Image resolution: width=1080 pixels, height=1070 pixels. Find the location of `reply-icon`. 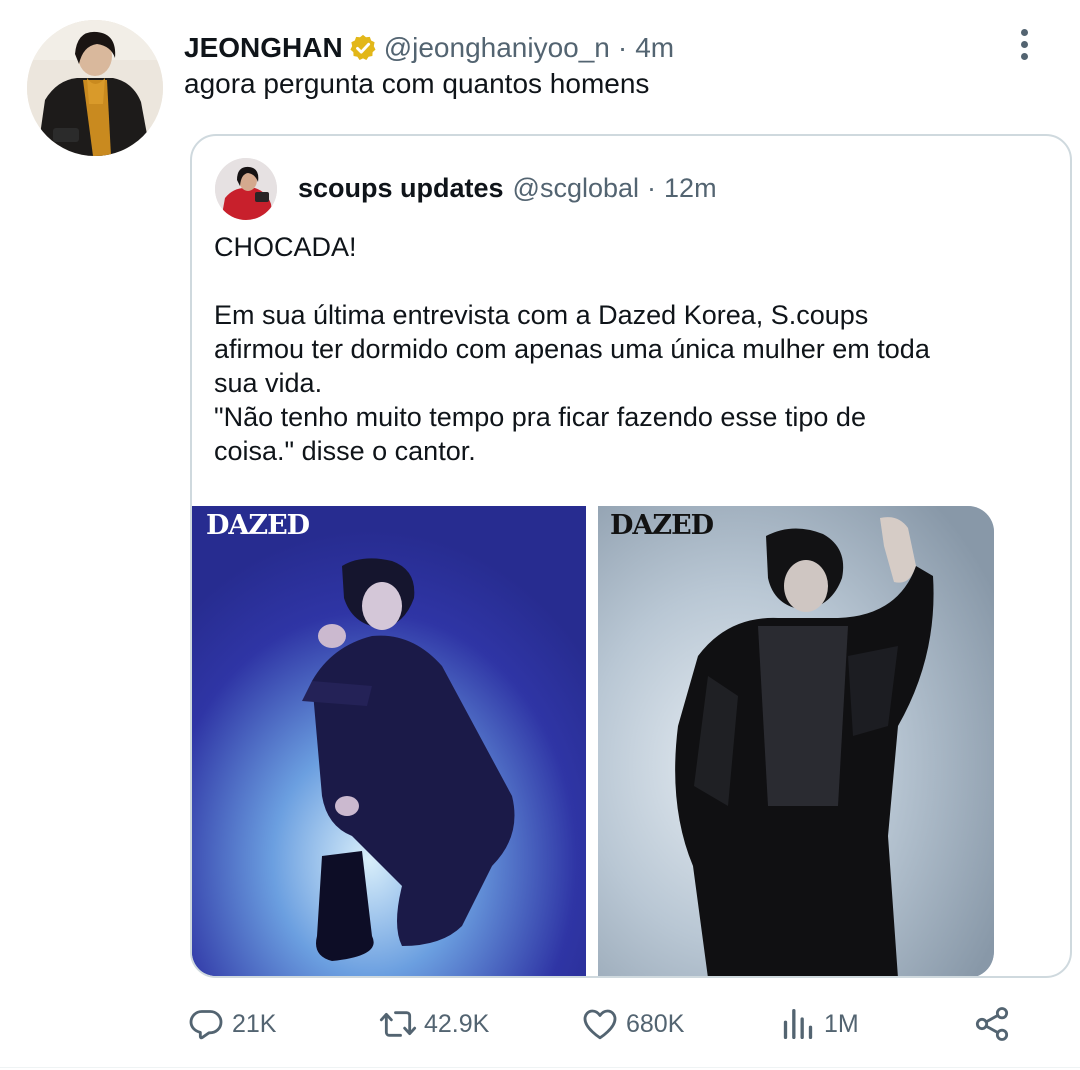

reply-icon is located at coordinates (206, 1025).